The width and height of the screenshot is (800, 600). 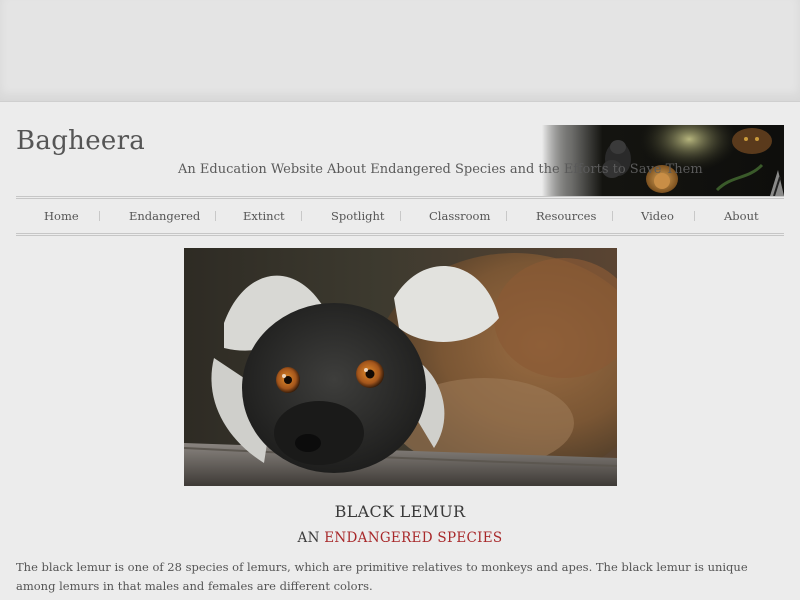 What do you see at coordinates (400, 511) in the screenshot?
I see `species-title: BLACK LEMUR` at bounding box center [400, 511].